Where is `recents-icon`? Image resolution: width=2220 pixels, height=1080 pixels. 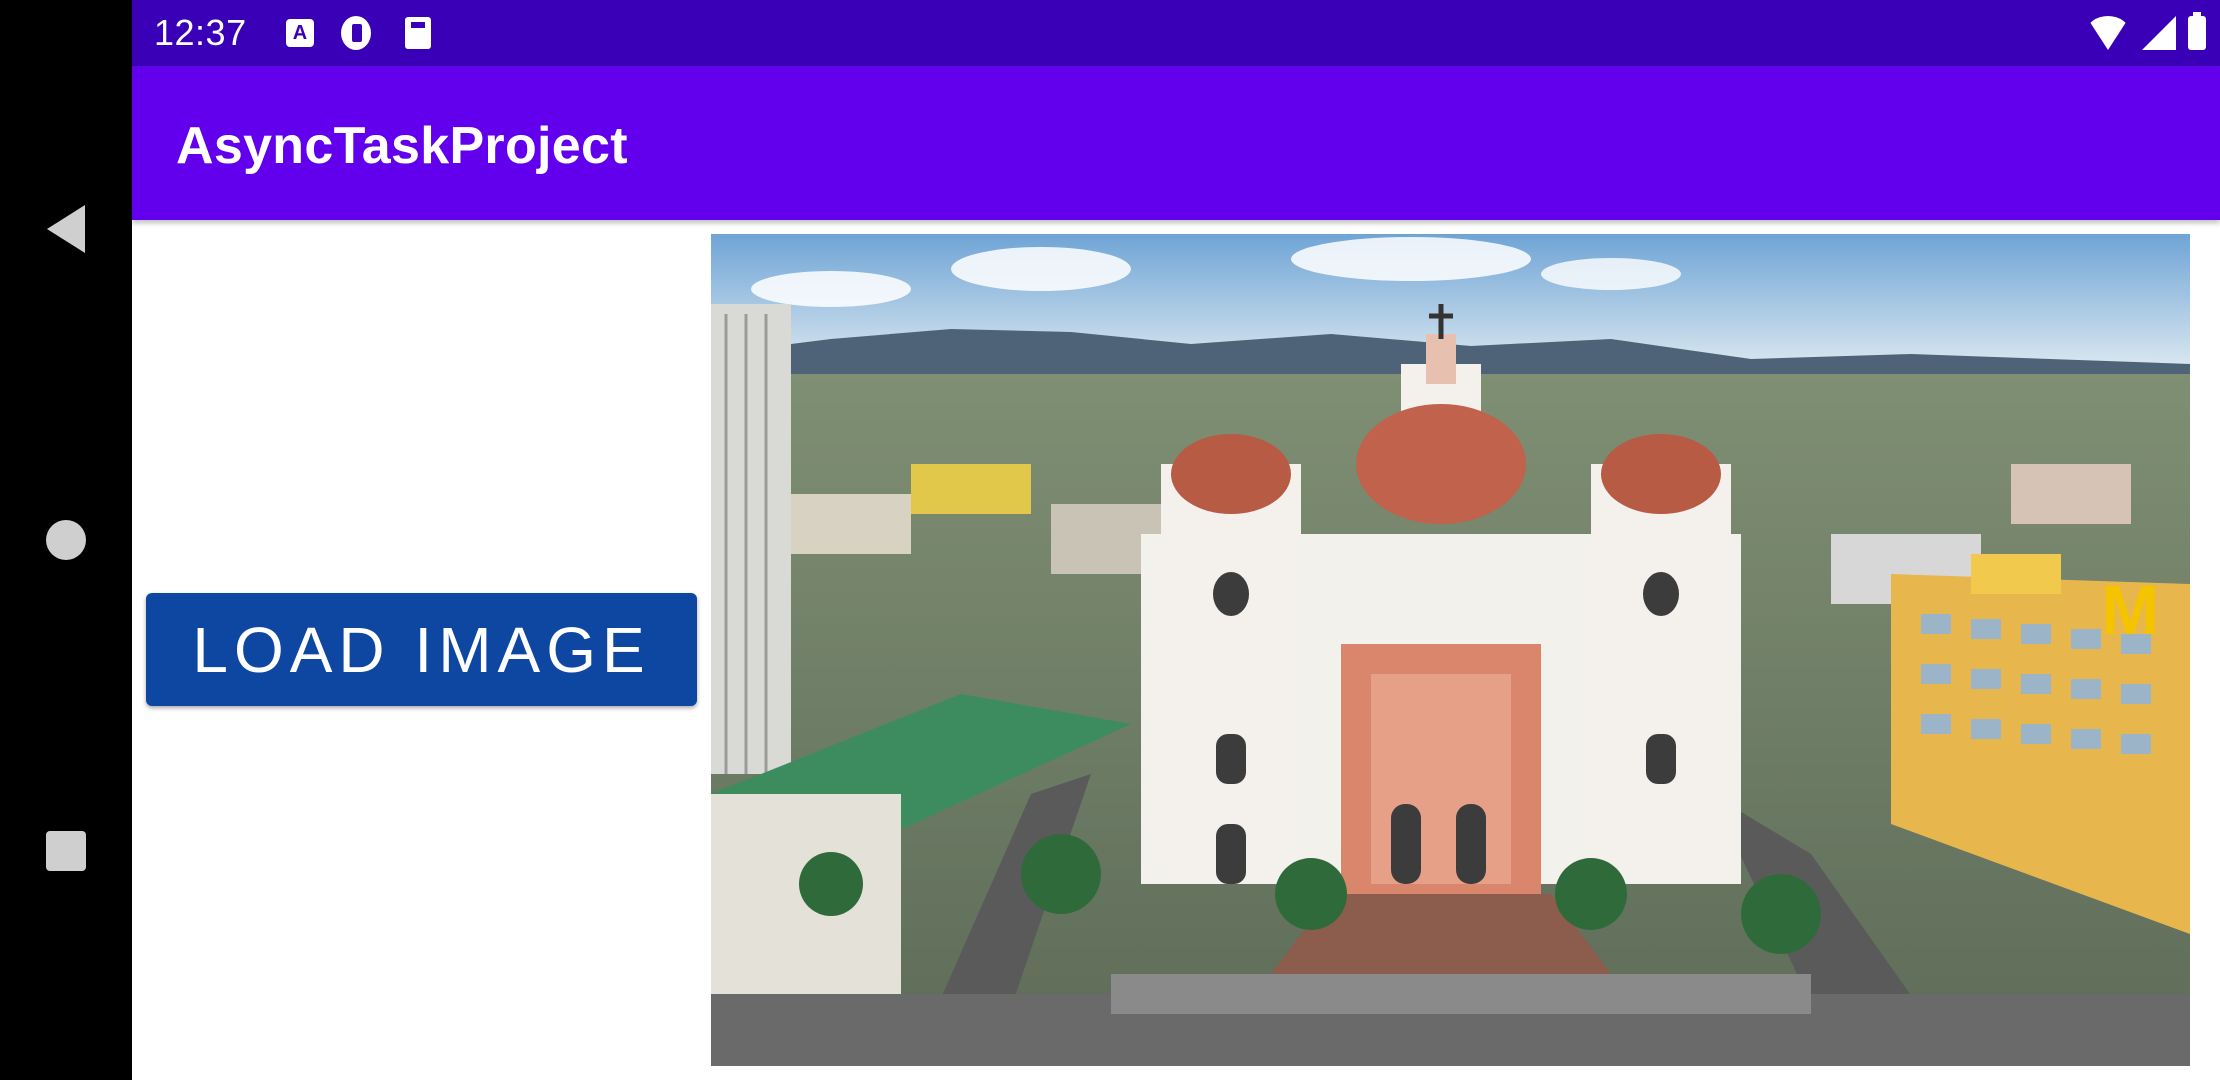
recents-icon is located at coordinates (66, 851).